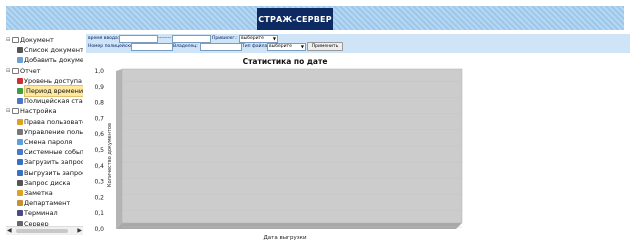 This screenshot has height=244, width=634. What do you see at coordinates (20, 182) in the screenshot?
I see `disk-icon` at bounding box center [20, 182].